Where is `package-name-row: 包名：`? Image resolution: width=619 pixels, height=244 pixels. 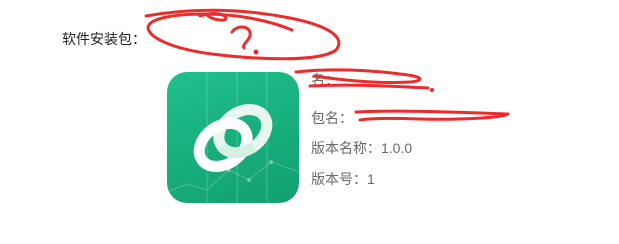
package-name-row: 包名： is located at coordinates (332, 118).